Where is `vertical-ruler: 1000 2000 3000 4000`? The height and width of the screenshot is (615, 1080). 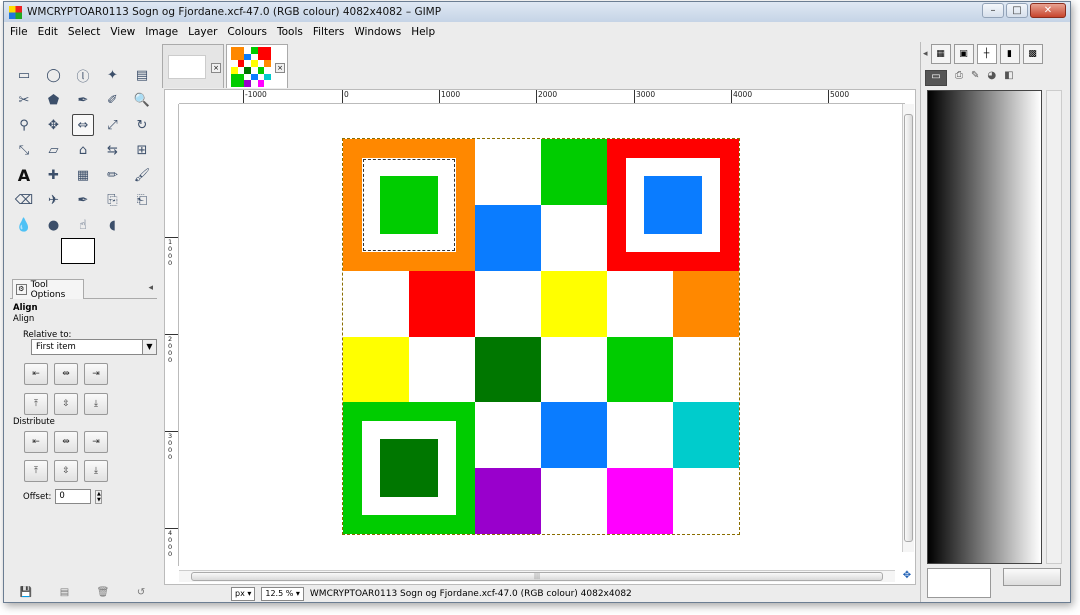
vertical-ruler: 1000 2000 3000 4000 is located at coordinates (172, 335).